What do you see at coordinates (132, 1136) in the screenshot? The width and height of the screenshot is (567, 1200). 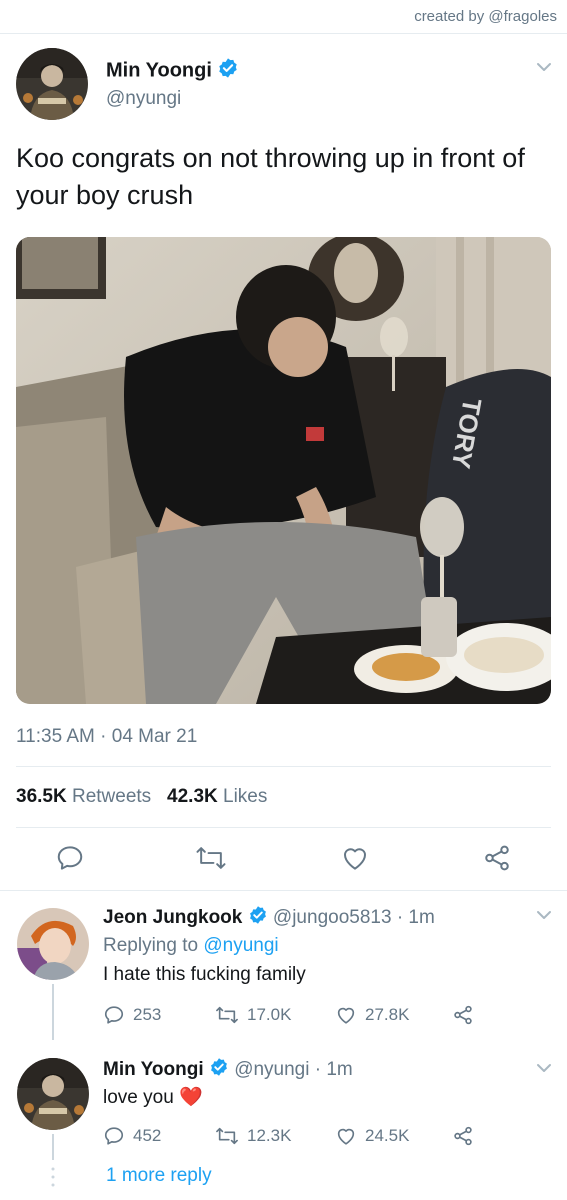 I see `reply-button: 452` at bounding box center [132, 1136].